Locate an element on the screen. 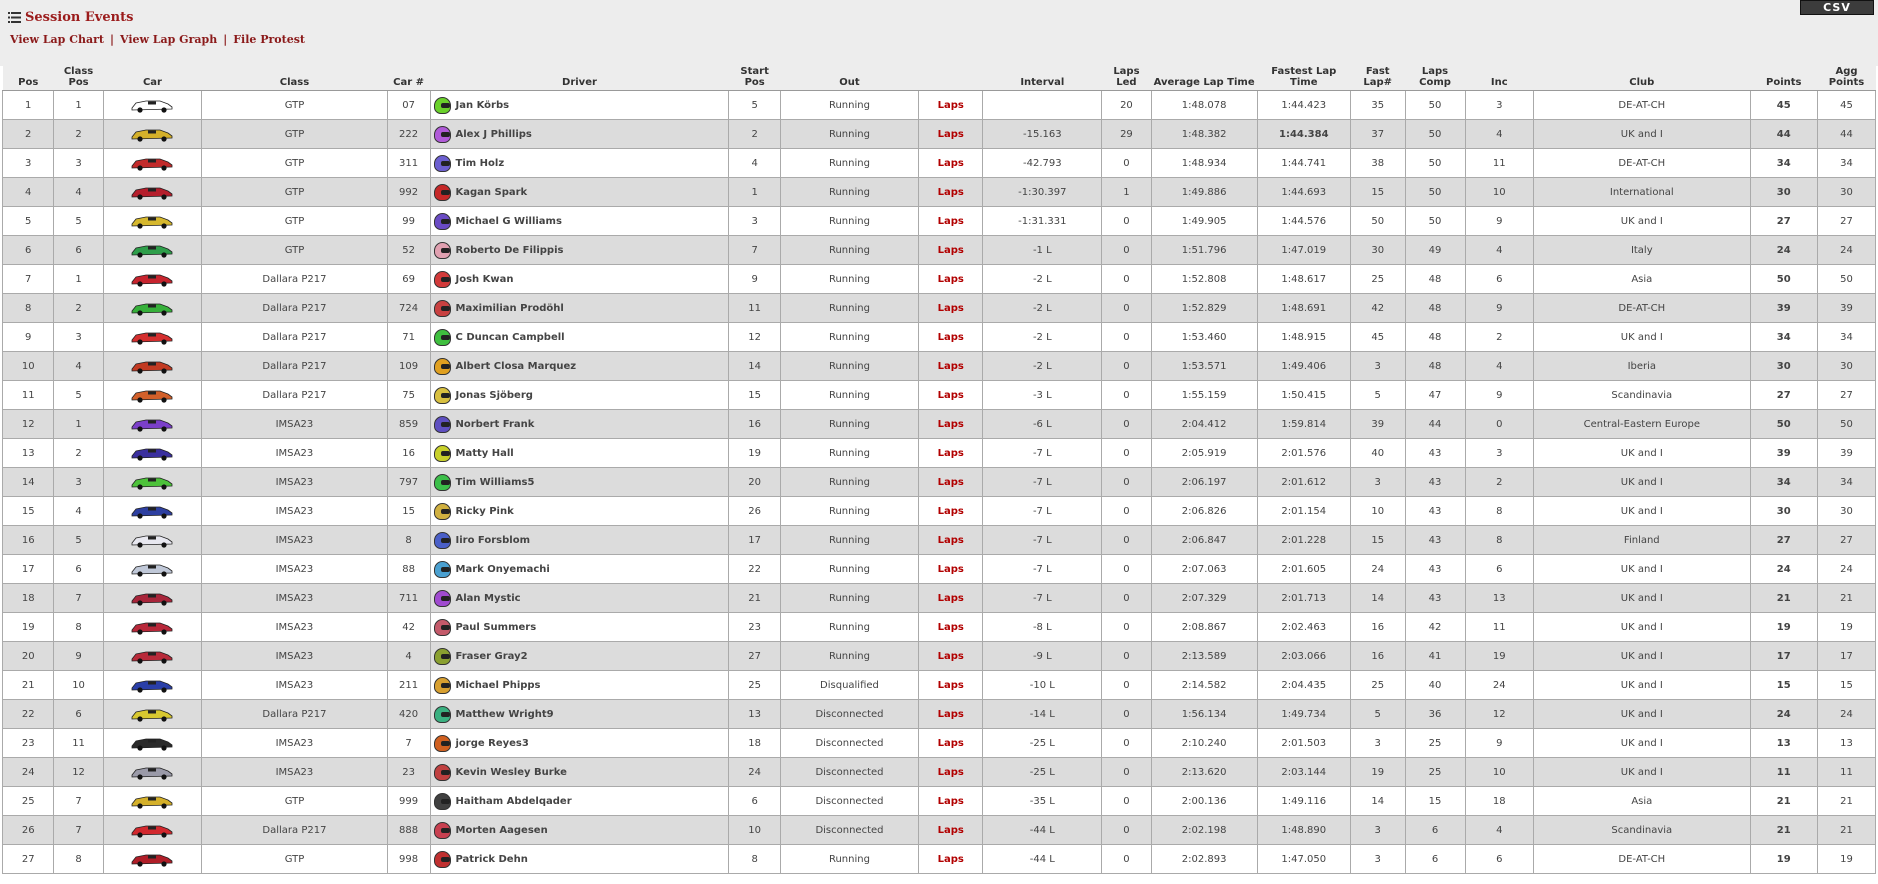  driver-name: Roberto De Filippis is located at coordinates (510, 250).